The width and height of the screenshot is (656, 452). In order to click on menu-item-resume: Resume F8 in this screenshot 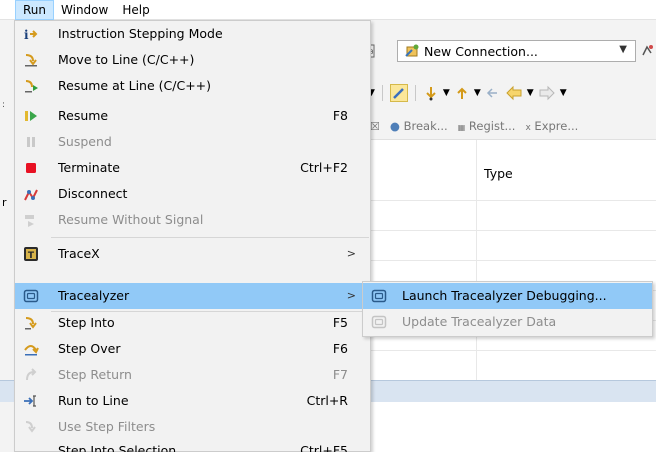, I will do `click(192, 116)`.